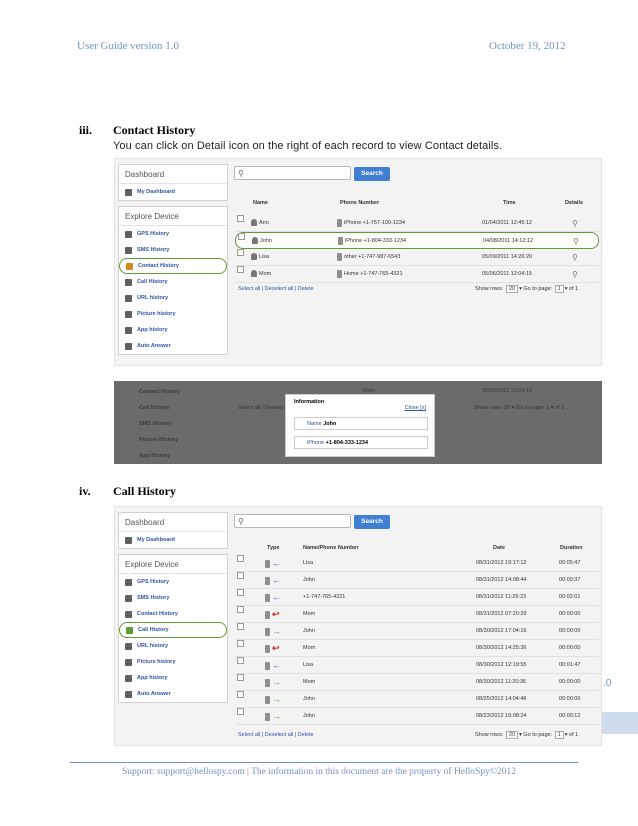  I want to click on person-icon, so click(254, 257).